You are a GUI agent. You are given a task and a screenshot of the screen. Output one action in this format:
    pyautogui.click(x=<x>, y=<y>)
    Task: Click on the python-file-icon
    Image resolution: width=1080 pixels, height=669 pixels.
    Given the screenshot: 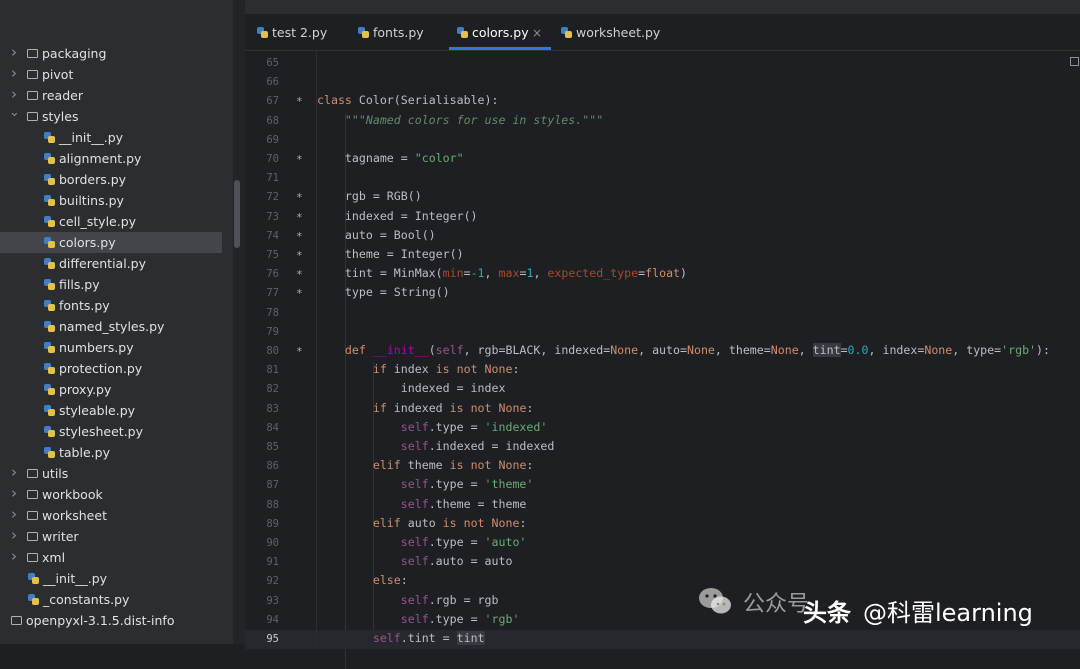 What is the action you would take?
    pyautogui.click(x=49, y=431)
    